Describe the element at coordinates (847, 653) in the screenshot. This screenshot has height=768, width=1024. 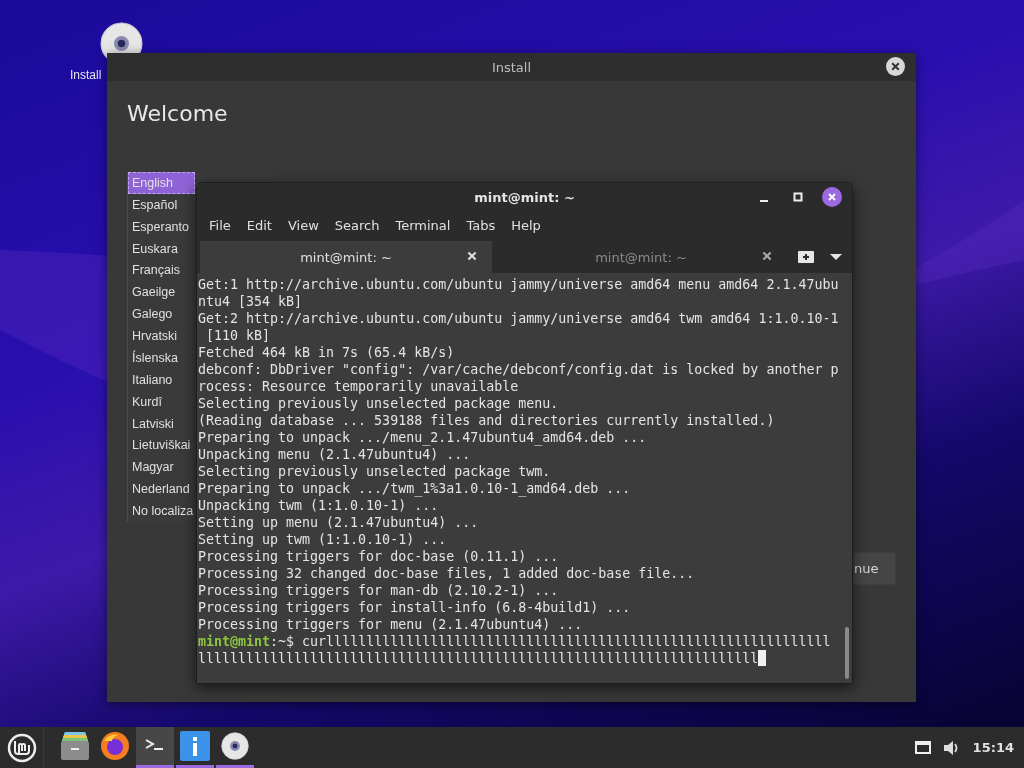
I see `scrollbar-thumb` at that location.